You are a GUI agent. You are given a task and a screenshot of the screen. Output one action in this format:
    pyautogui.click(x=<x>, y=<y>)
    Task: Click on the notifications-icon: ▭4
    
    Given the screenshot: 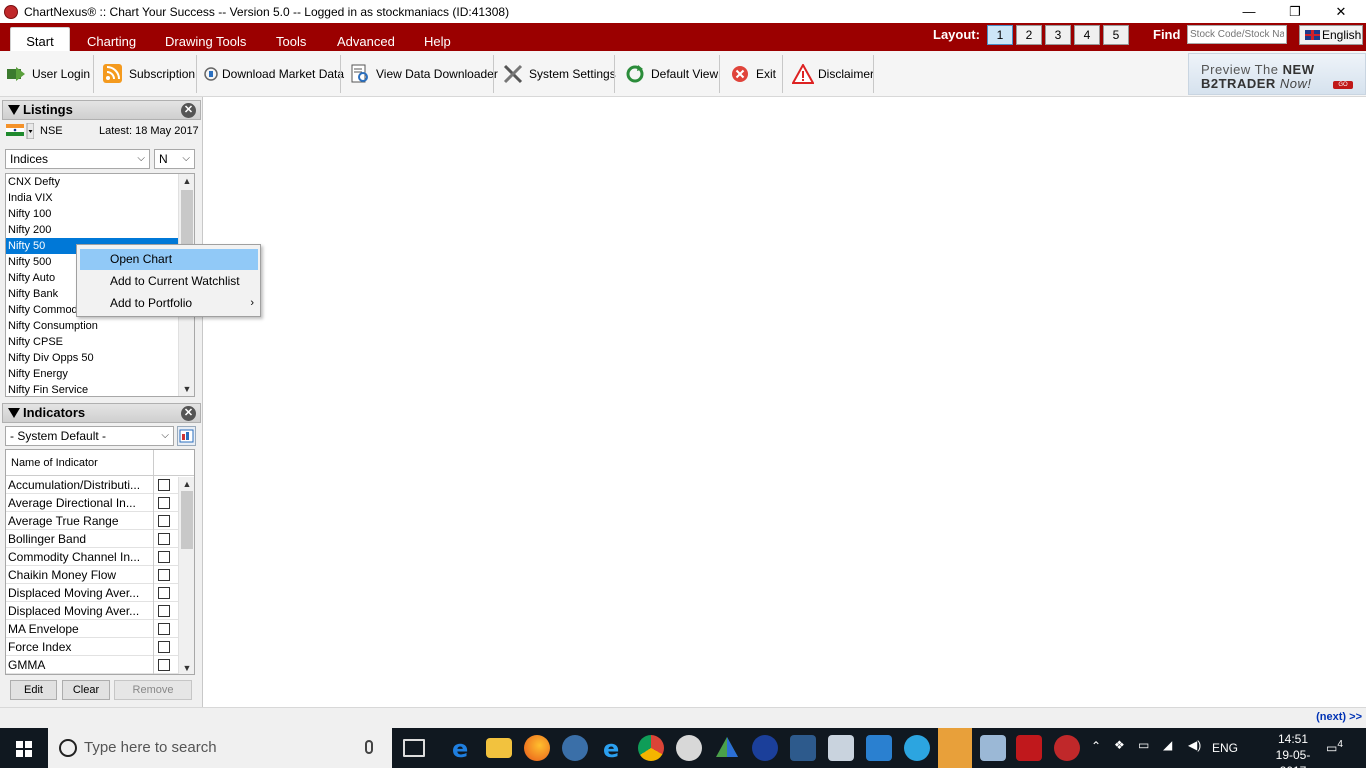 What is the action you would take?
    pyautogui.click(x=1334, y=747)
    